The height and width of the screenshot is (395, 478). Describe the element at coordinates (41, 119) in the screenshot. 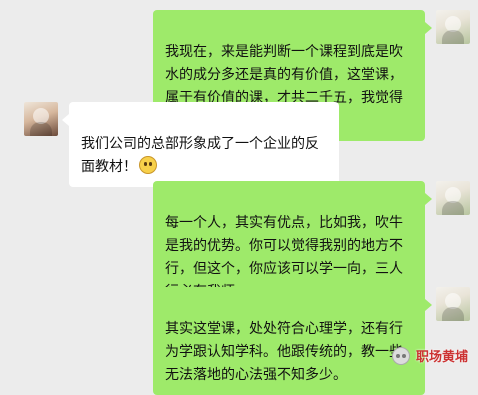

I see `receiver-avatar` at that location.